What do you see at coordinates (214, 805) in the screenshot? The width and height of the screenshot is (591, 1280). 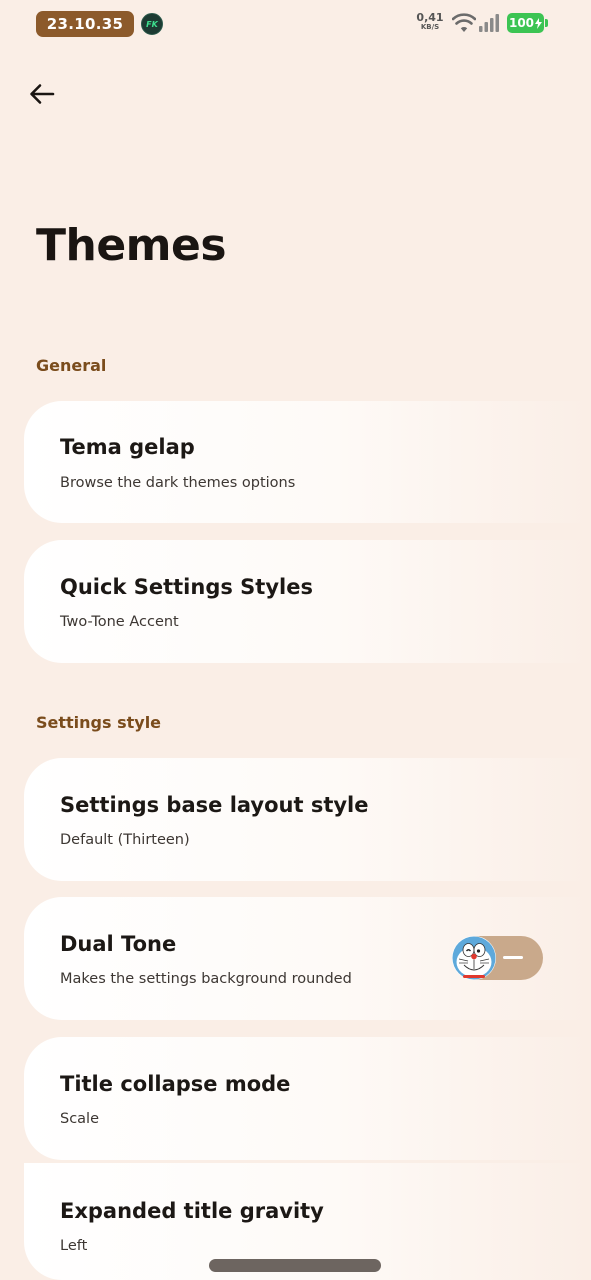 I see `setting-title: Settings base layout style` at bounding box center [214, 805].